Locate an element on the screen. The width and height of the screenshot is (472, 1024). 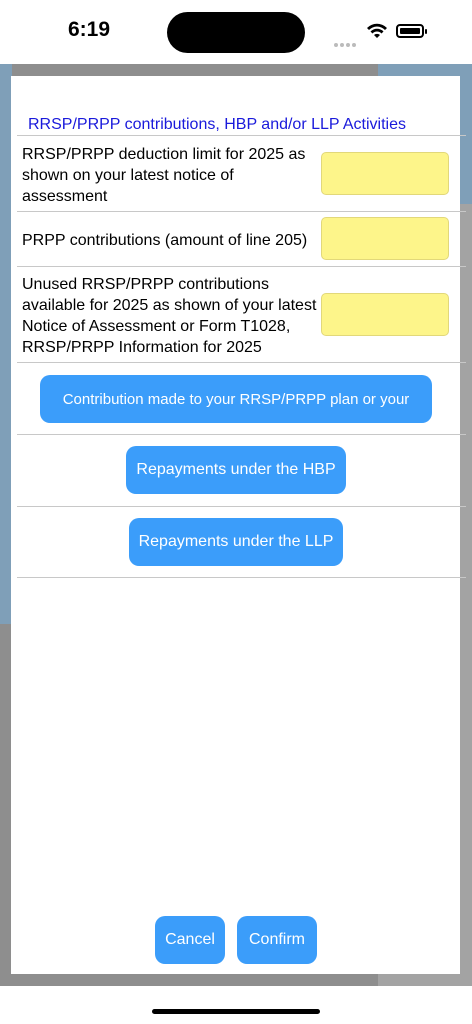
prpp-contributions-input is located at coordinates (385, 238).